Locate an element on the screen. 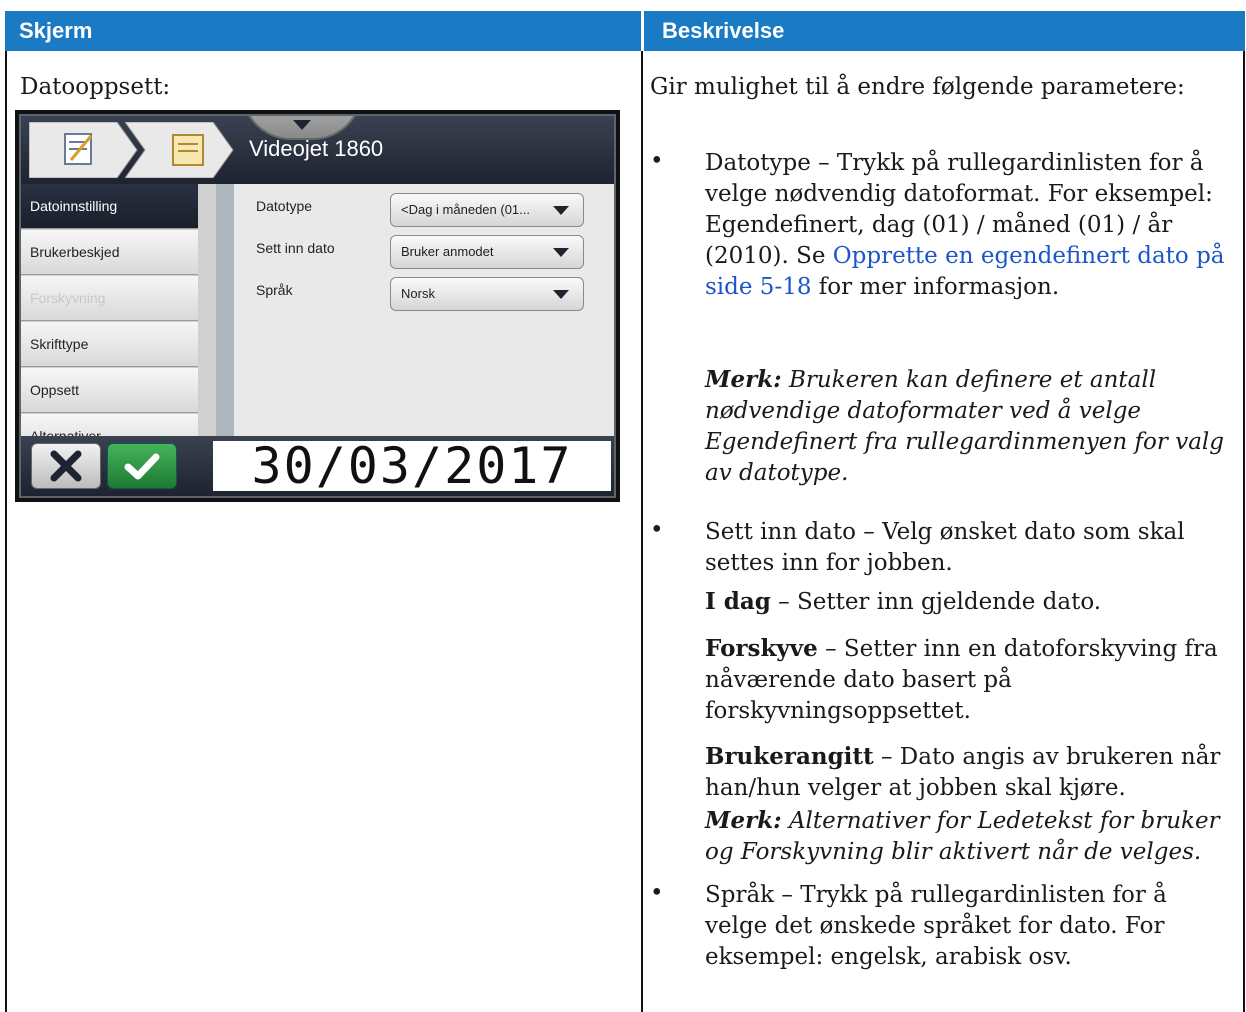  sidebar-item-datoinnstilling: Datoinnstilling is located at coordinates (109, 206).